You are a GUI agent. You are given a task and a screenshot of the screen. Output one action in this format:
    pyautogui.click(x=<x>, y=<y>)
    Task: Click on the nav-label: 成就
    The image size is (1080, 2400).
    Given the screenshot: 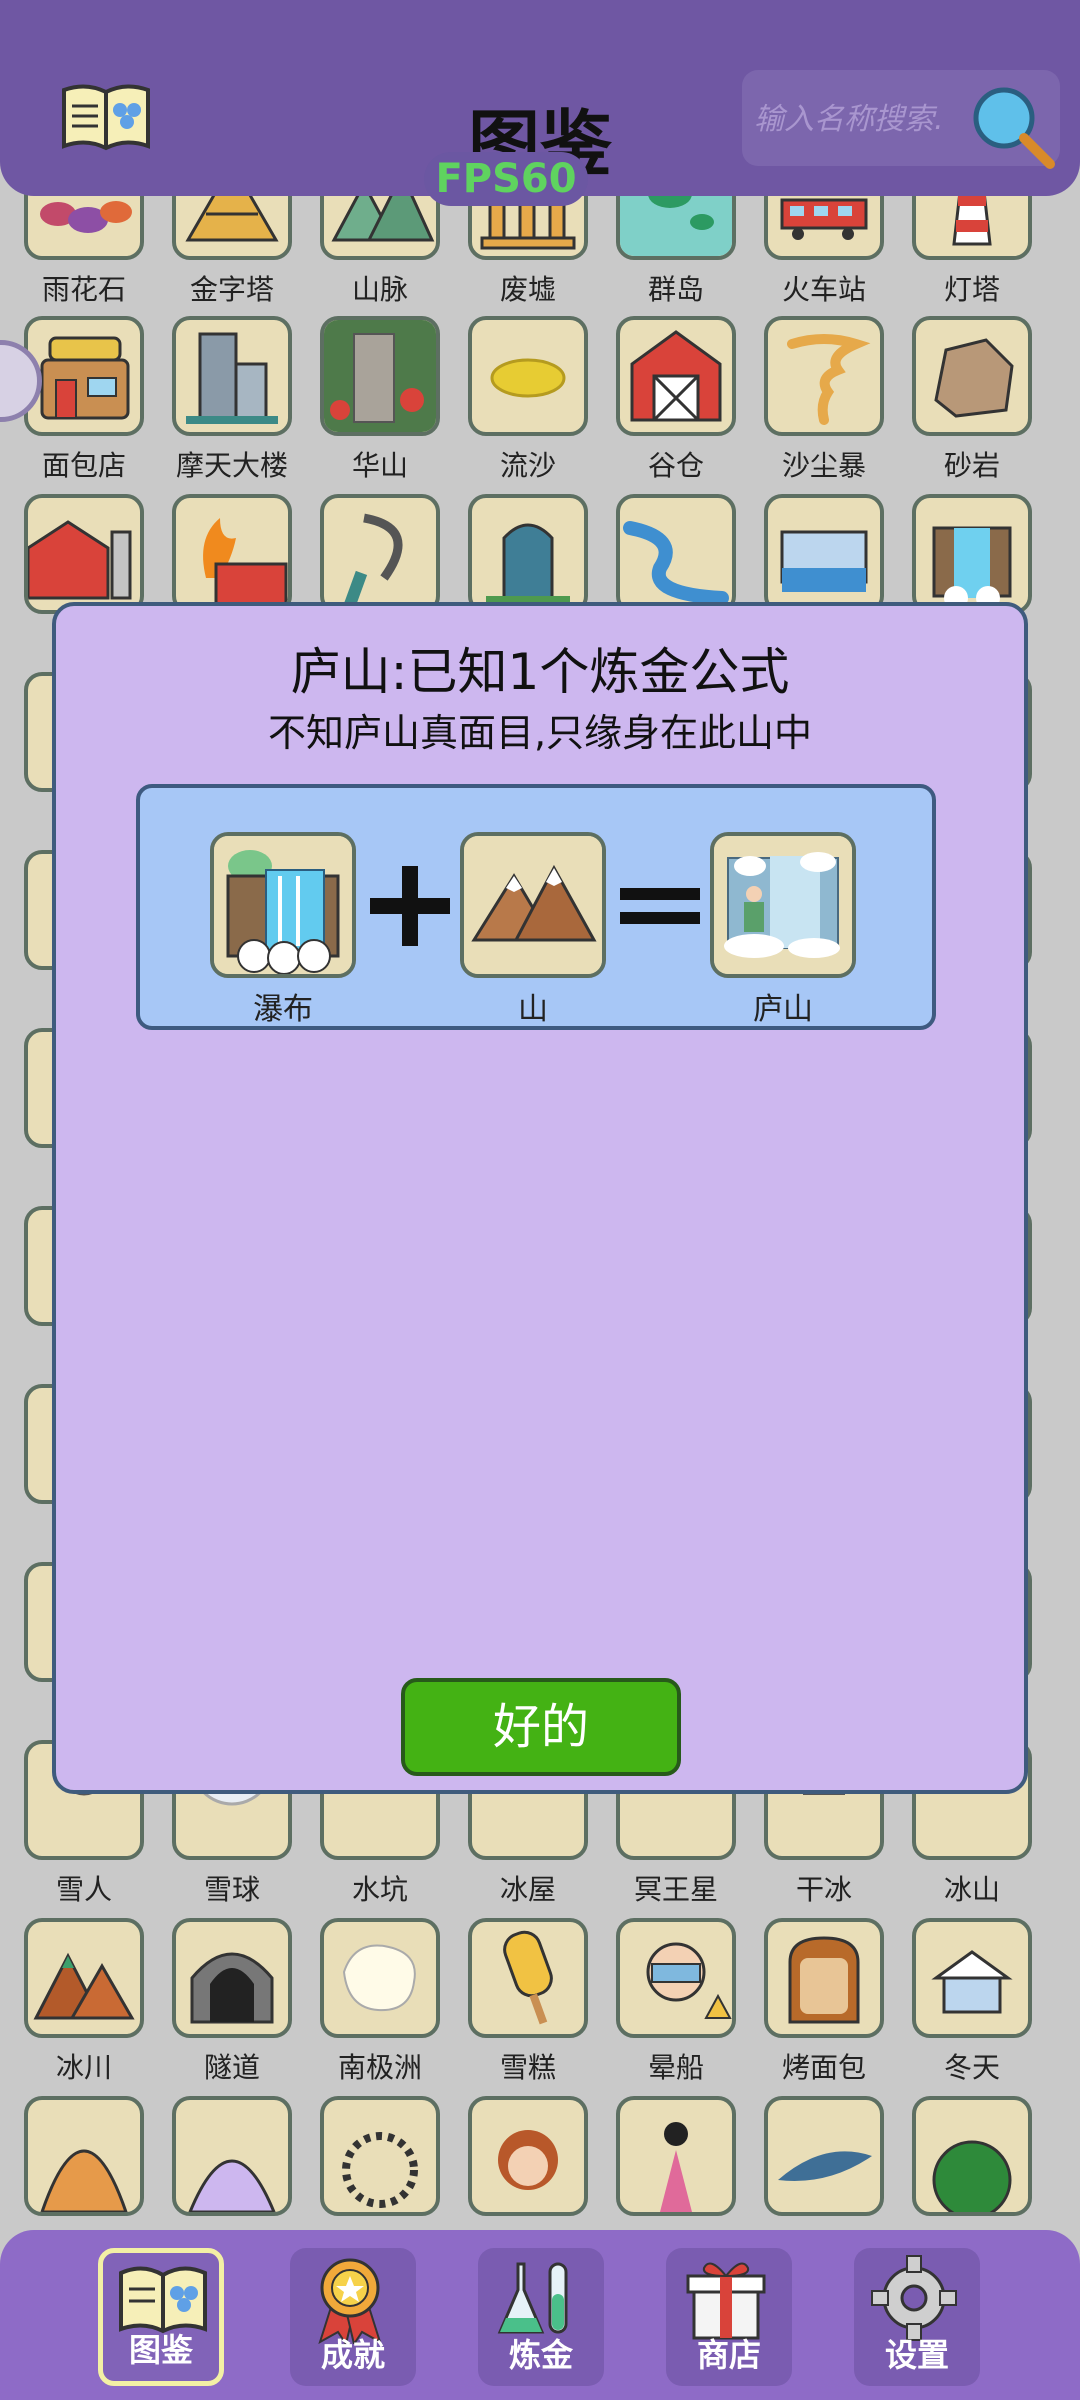 What is the action you would take?
    pyautogui.click(x=352, y=2355)
    